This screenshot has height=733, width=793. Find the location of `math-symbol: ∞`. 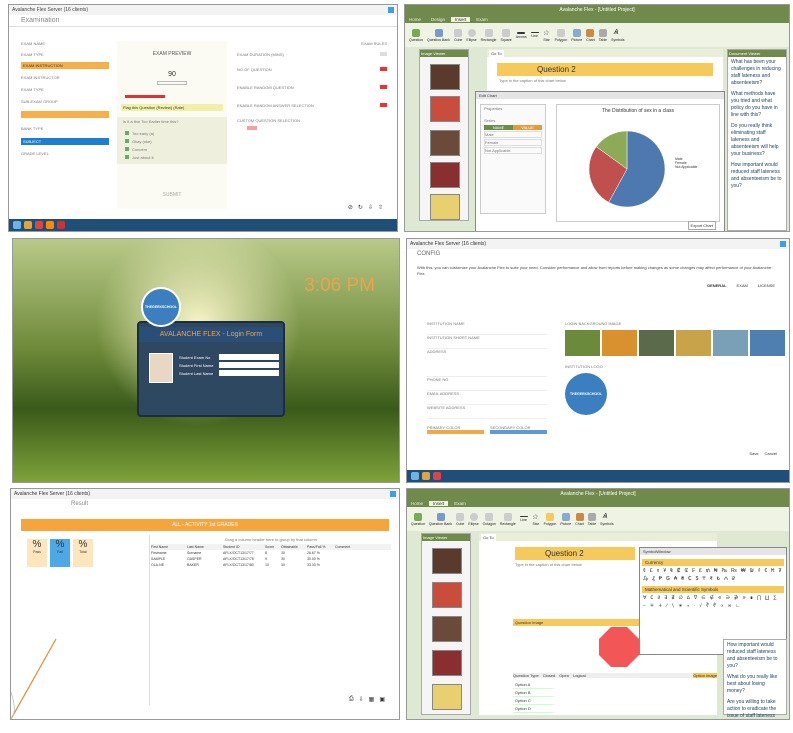

math-symbol: ∞ is located at coordinates (730, 606).